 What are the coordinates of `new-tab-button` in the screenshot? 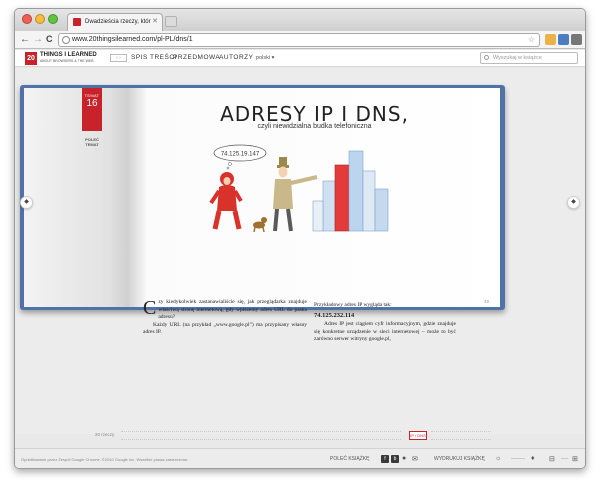 It's located at (171, 21).